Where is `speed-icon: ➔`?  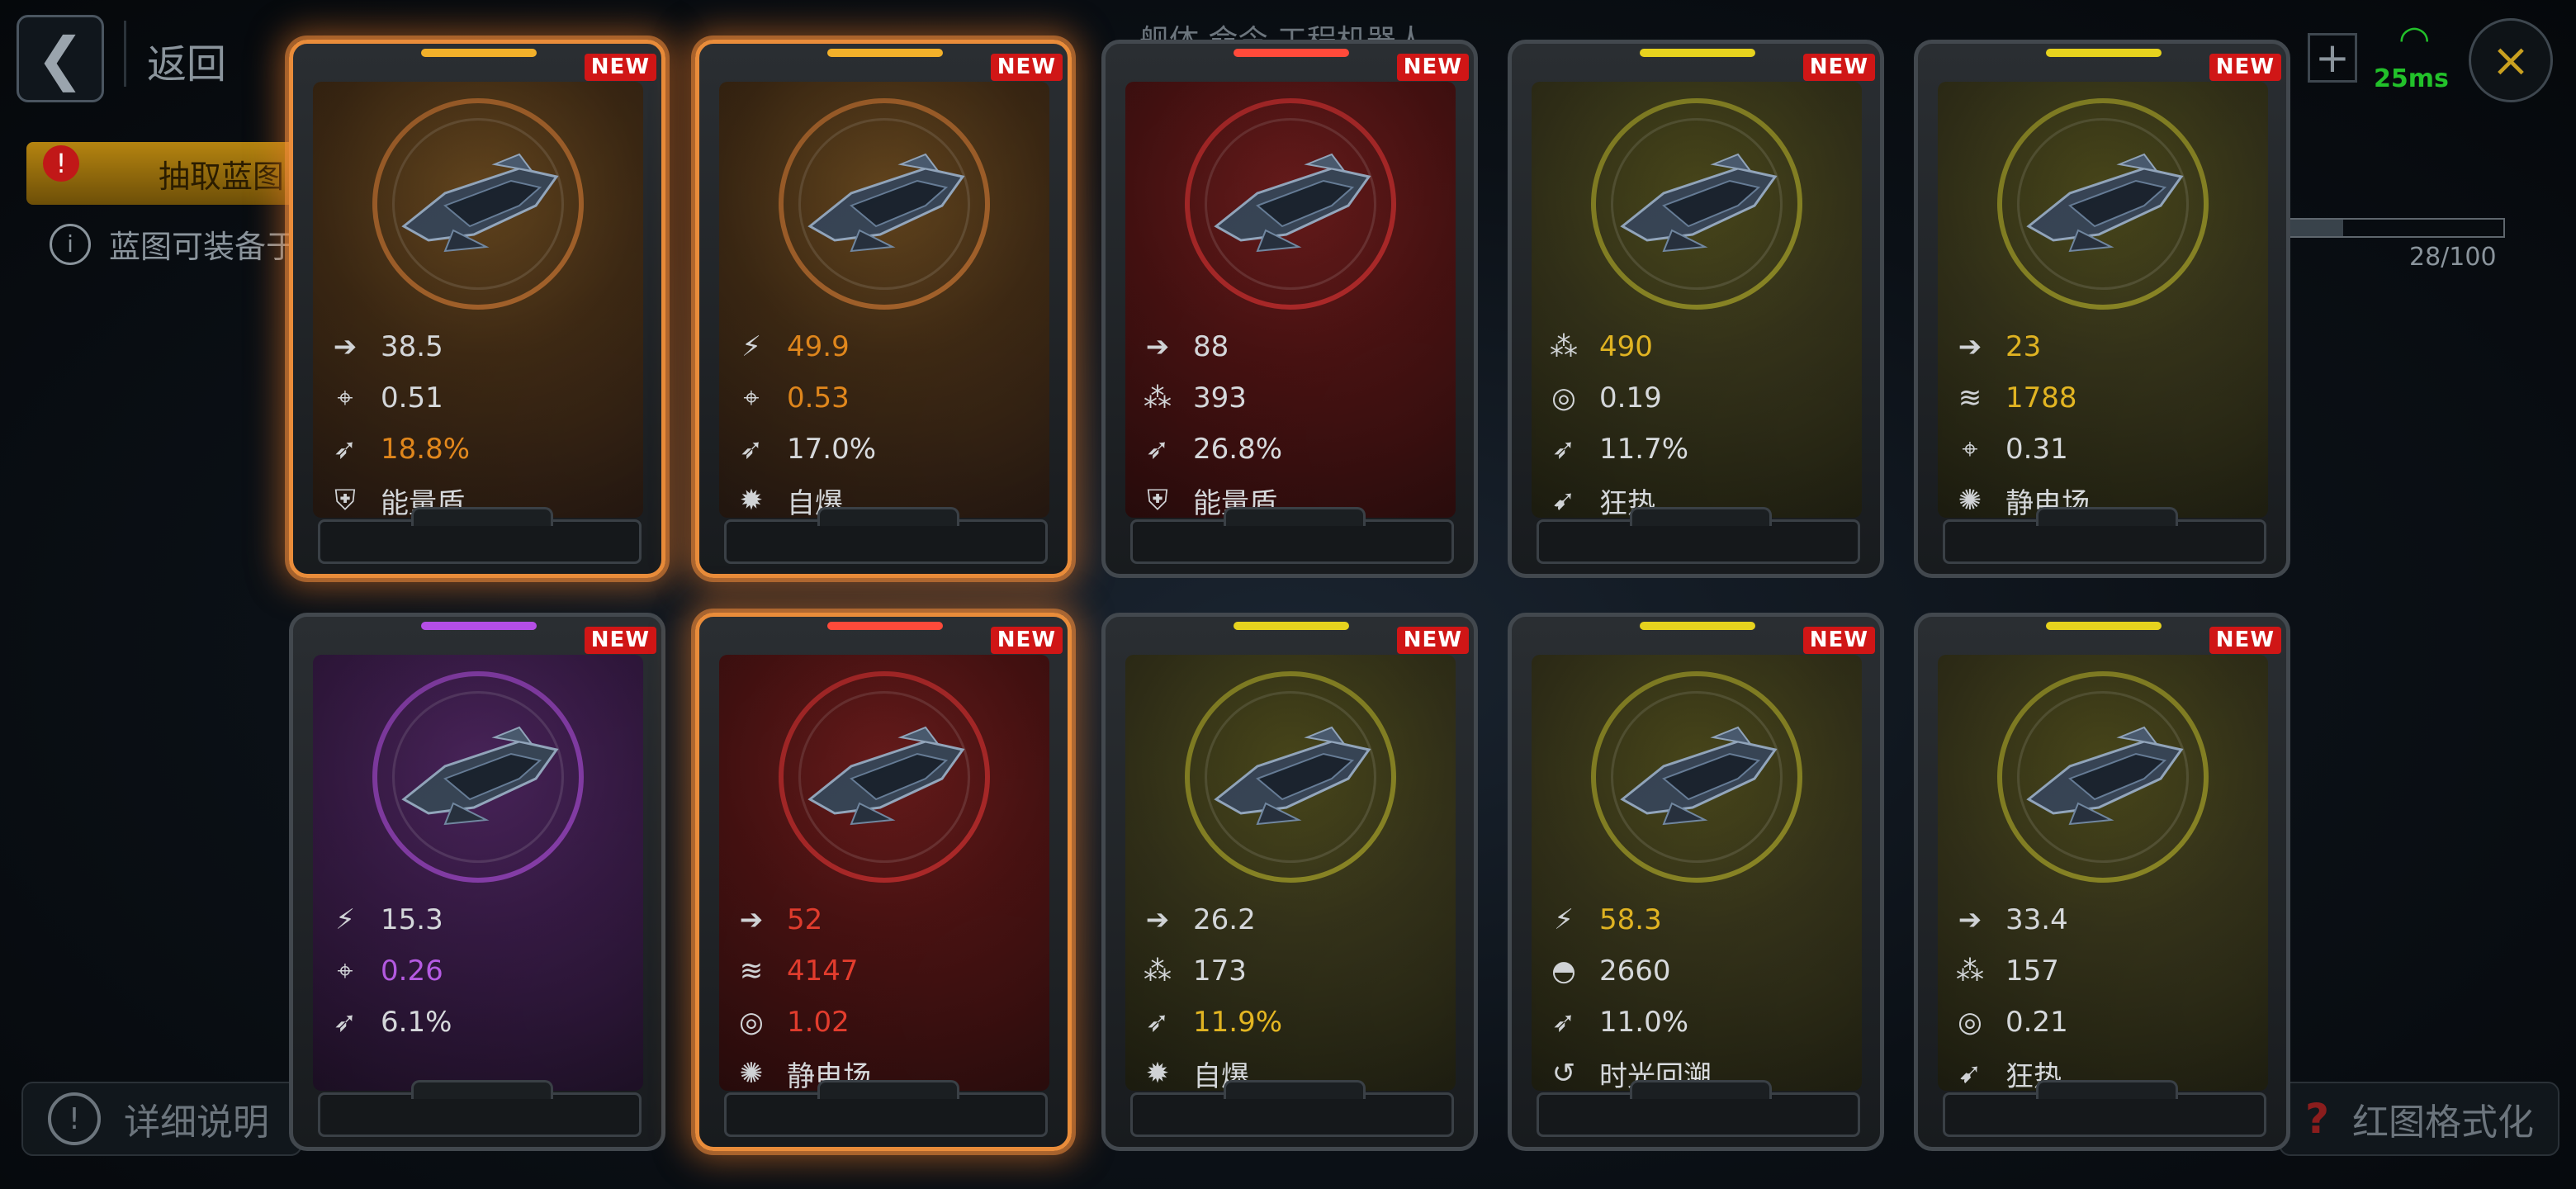 speed-icon: ➔ is located at coordinates (751, 919).